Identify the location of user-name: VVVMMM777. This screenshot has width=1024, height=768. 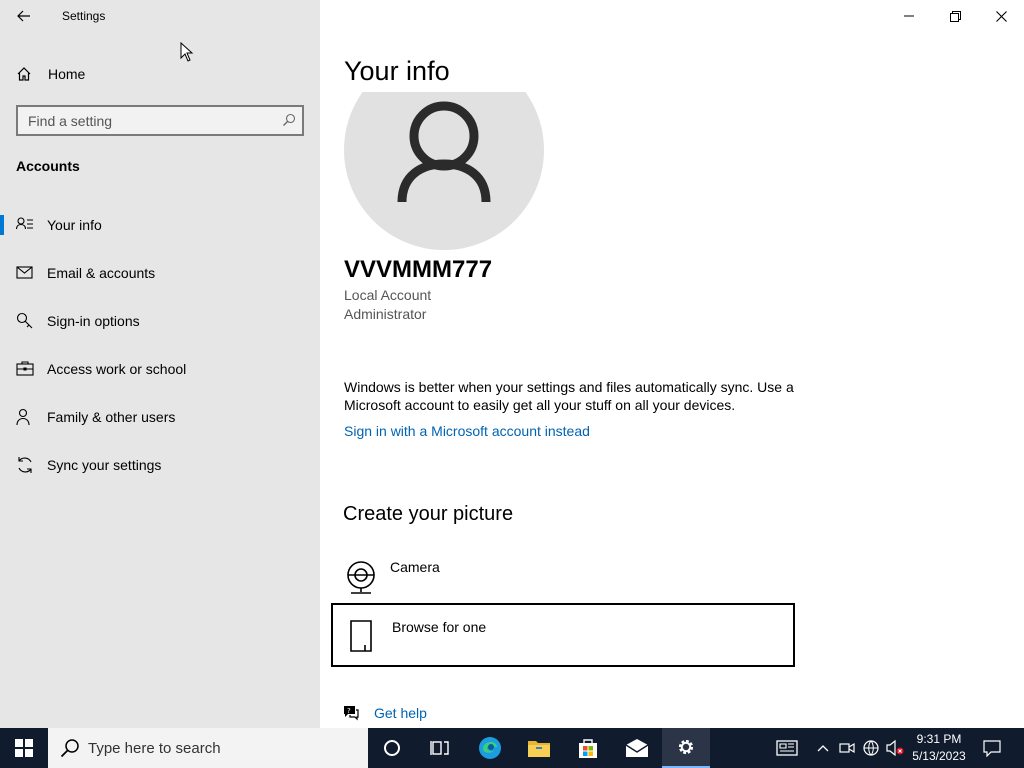
(418, 269).